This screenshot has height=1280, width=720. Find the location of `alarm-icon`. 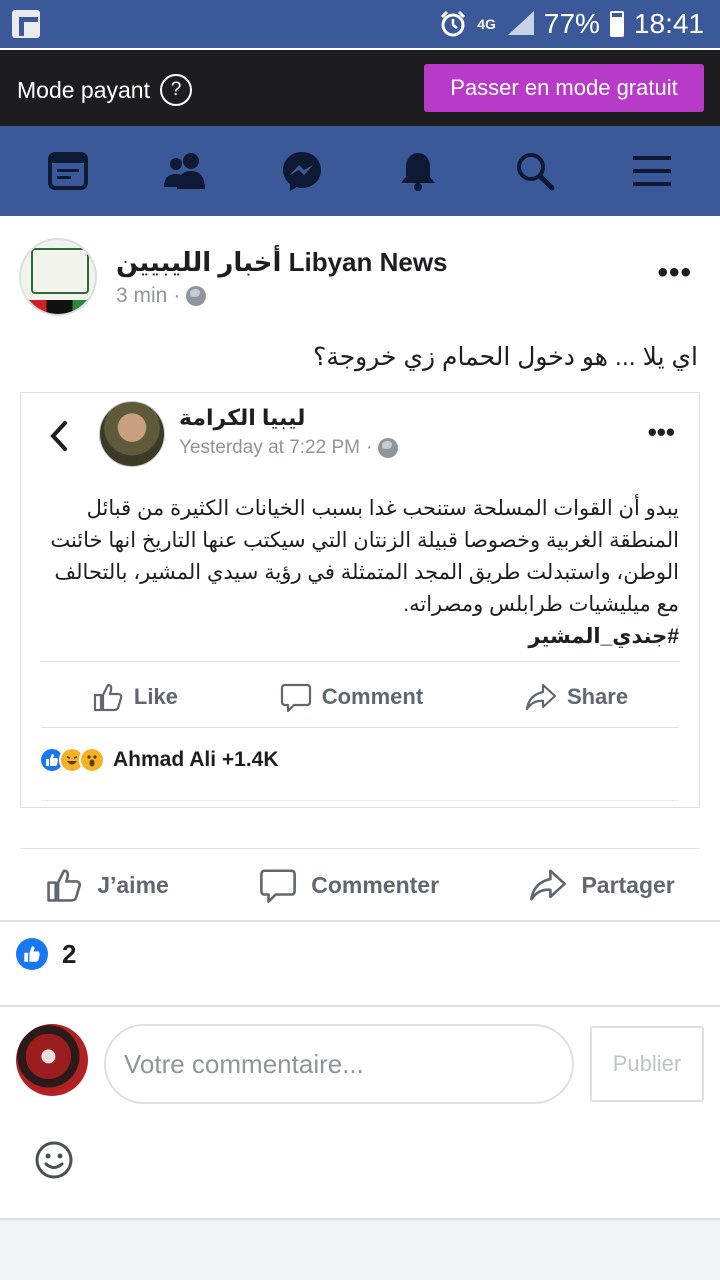

alarm-icon is located at coordinates (453, 23).